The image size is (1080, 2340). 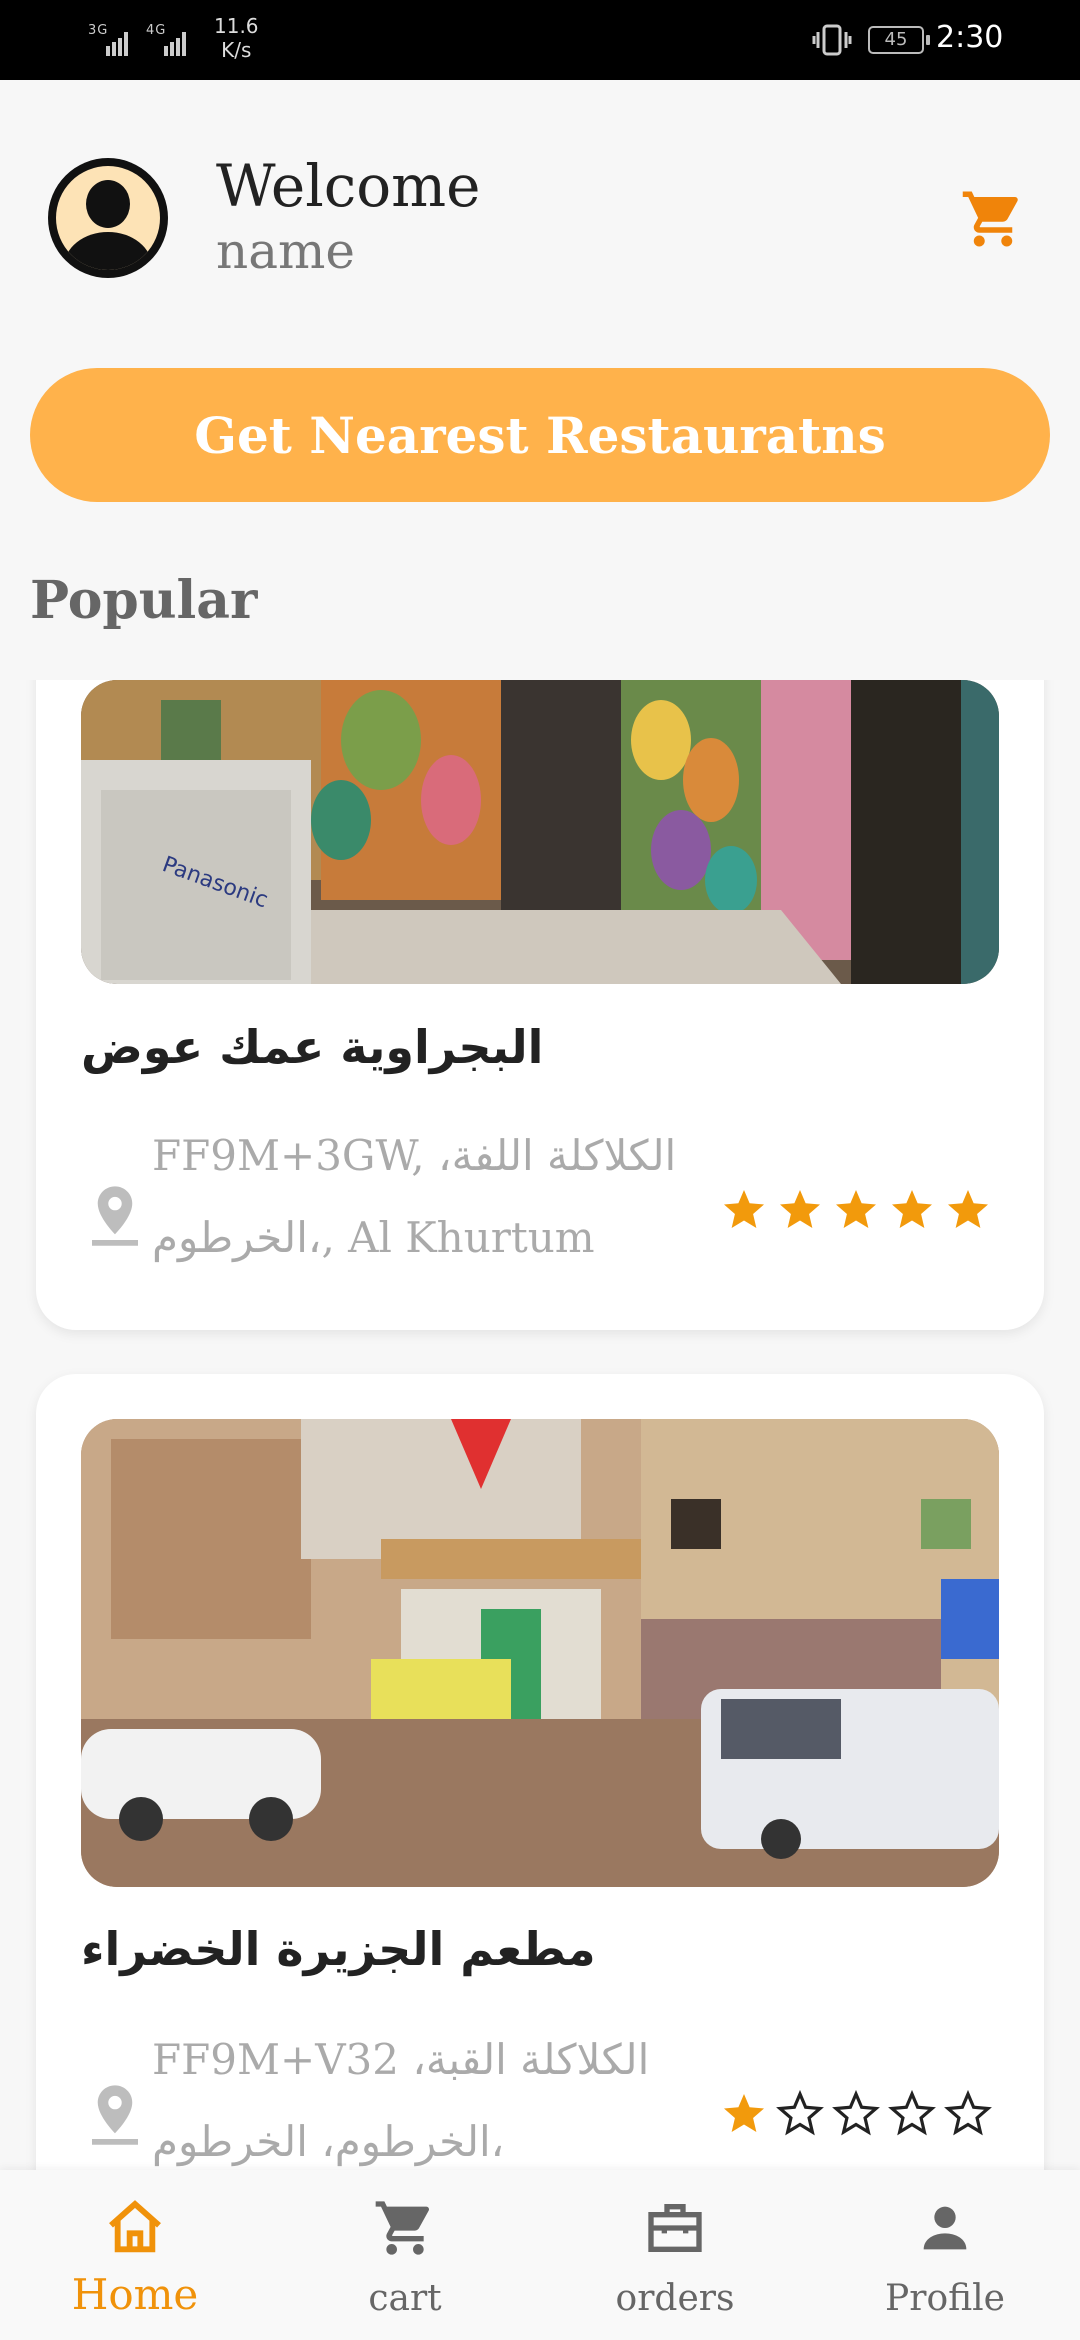 What do you see at coordinates (236, 26) in the screenshot?
I see `network-speed-value: 11.6` at bounding box center [236, 26].